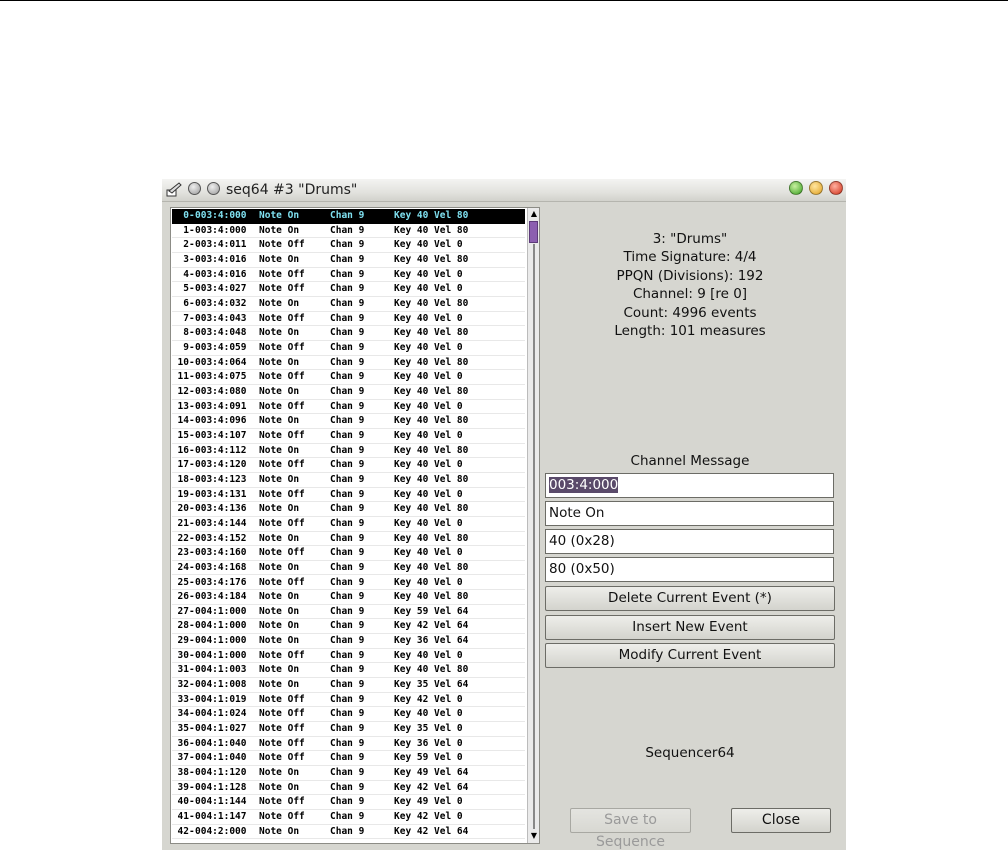  I want to click on event-row: 12-003:4:080 Note On Chan 9 Key 40 Vel 80, so click(348, 392).